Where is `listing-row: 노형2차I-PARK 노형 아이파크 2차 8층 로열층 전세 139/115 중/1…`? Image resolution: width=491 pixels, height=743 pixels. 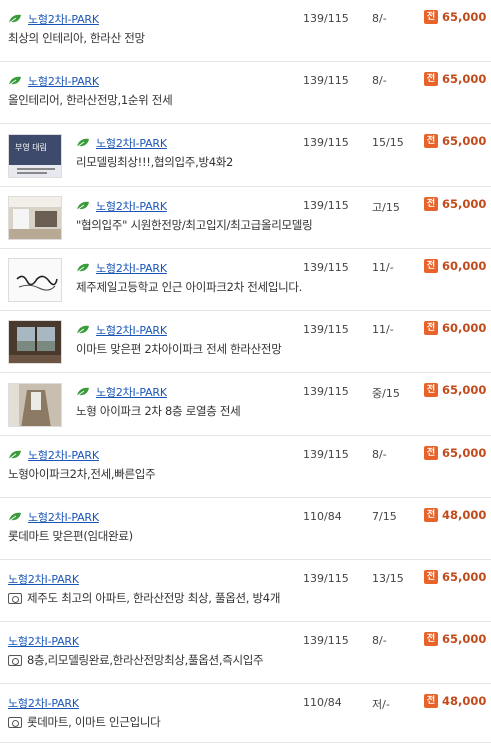
listing-row: 노형2차I-PARK 노형 아이파크 2차 8층 로열층 전세 139/115 중/1… is located at coordinates (245, 404).